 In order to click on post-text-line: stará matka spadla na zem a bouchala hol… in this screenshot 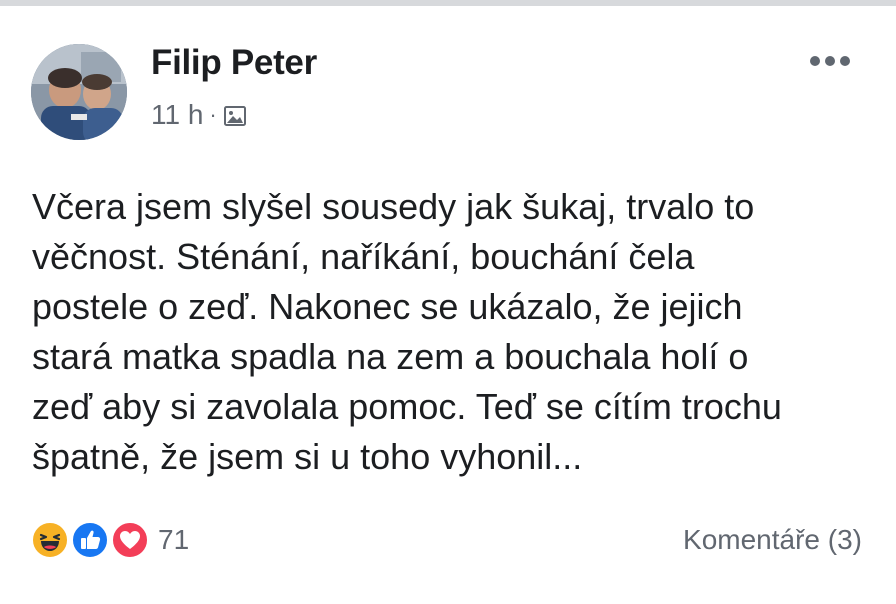, I will do `click(390, 356)`.